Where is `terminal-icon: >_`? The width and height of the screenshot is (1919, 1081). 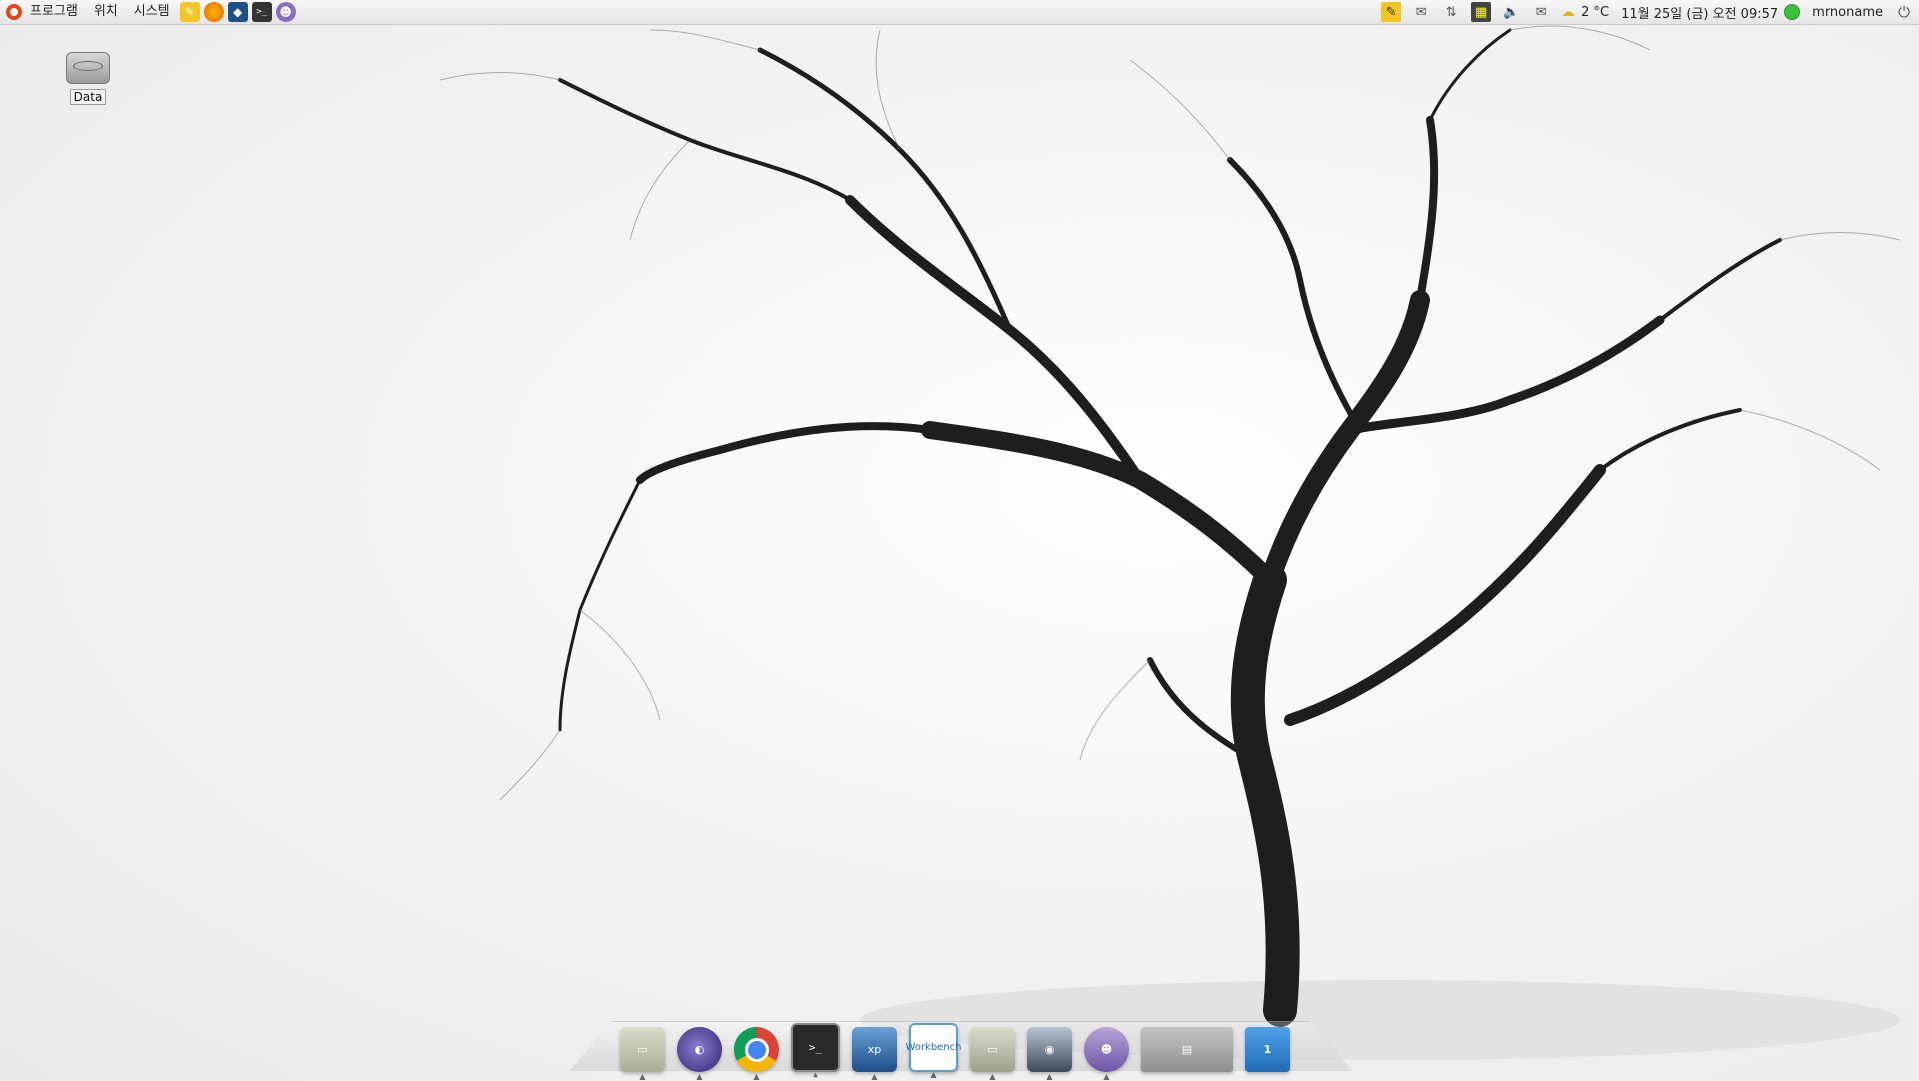 terminal-icon: >_ is located at coordinates (815, 1047).